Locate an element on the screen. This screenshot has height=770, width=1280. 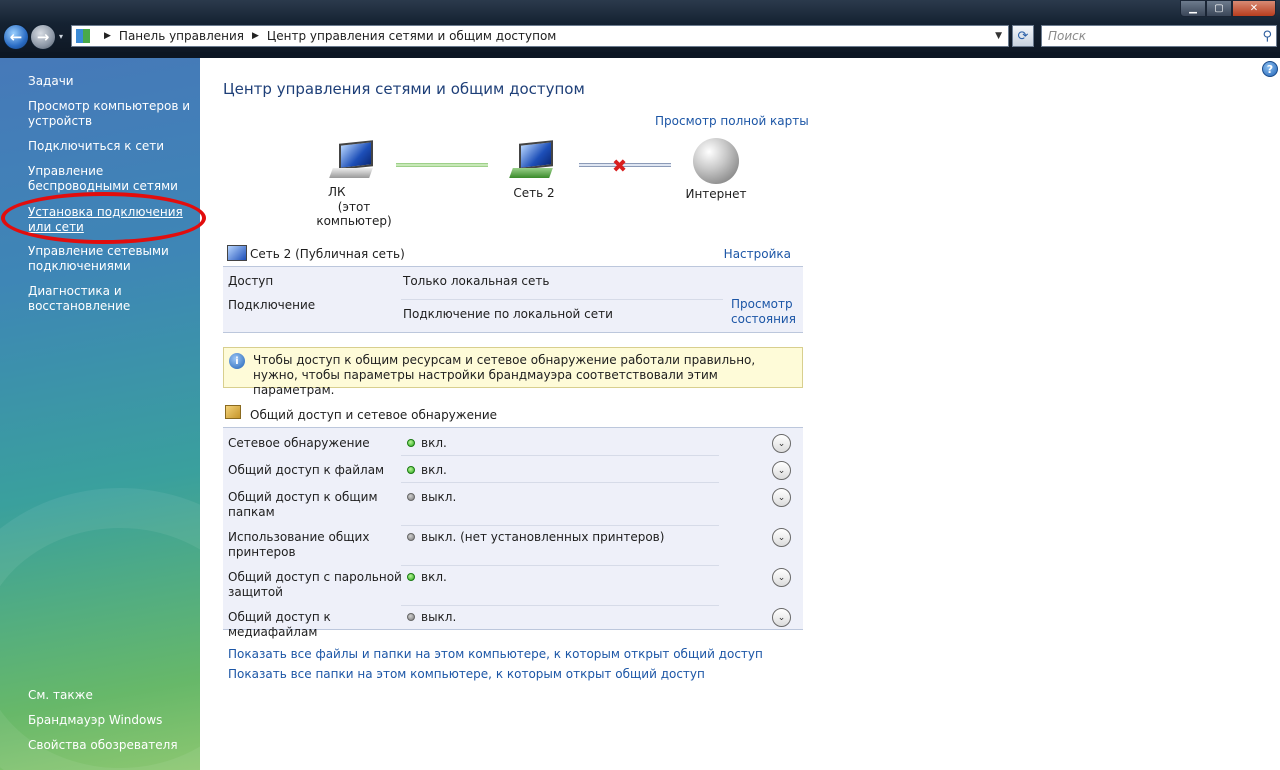
computer-label: ЛК is located at coordinates (337, 192).